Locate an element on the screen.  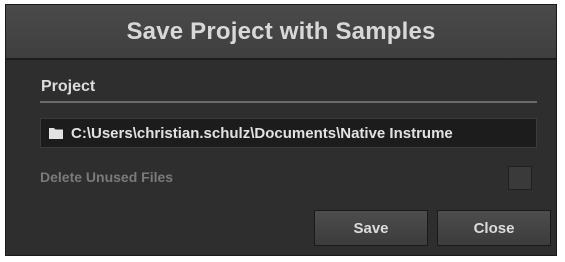
delete-unused-files-checkbox is located at coordinates (520, 178).